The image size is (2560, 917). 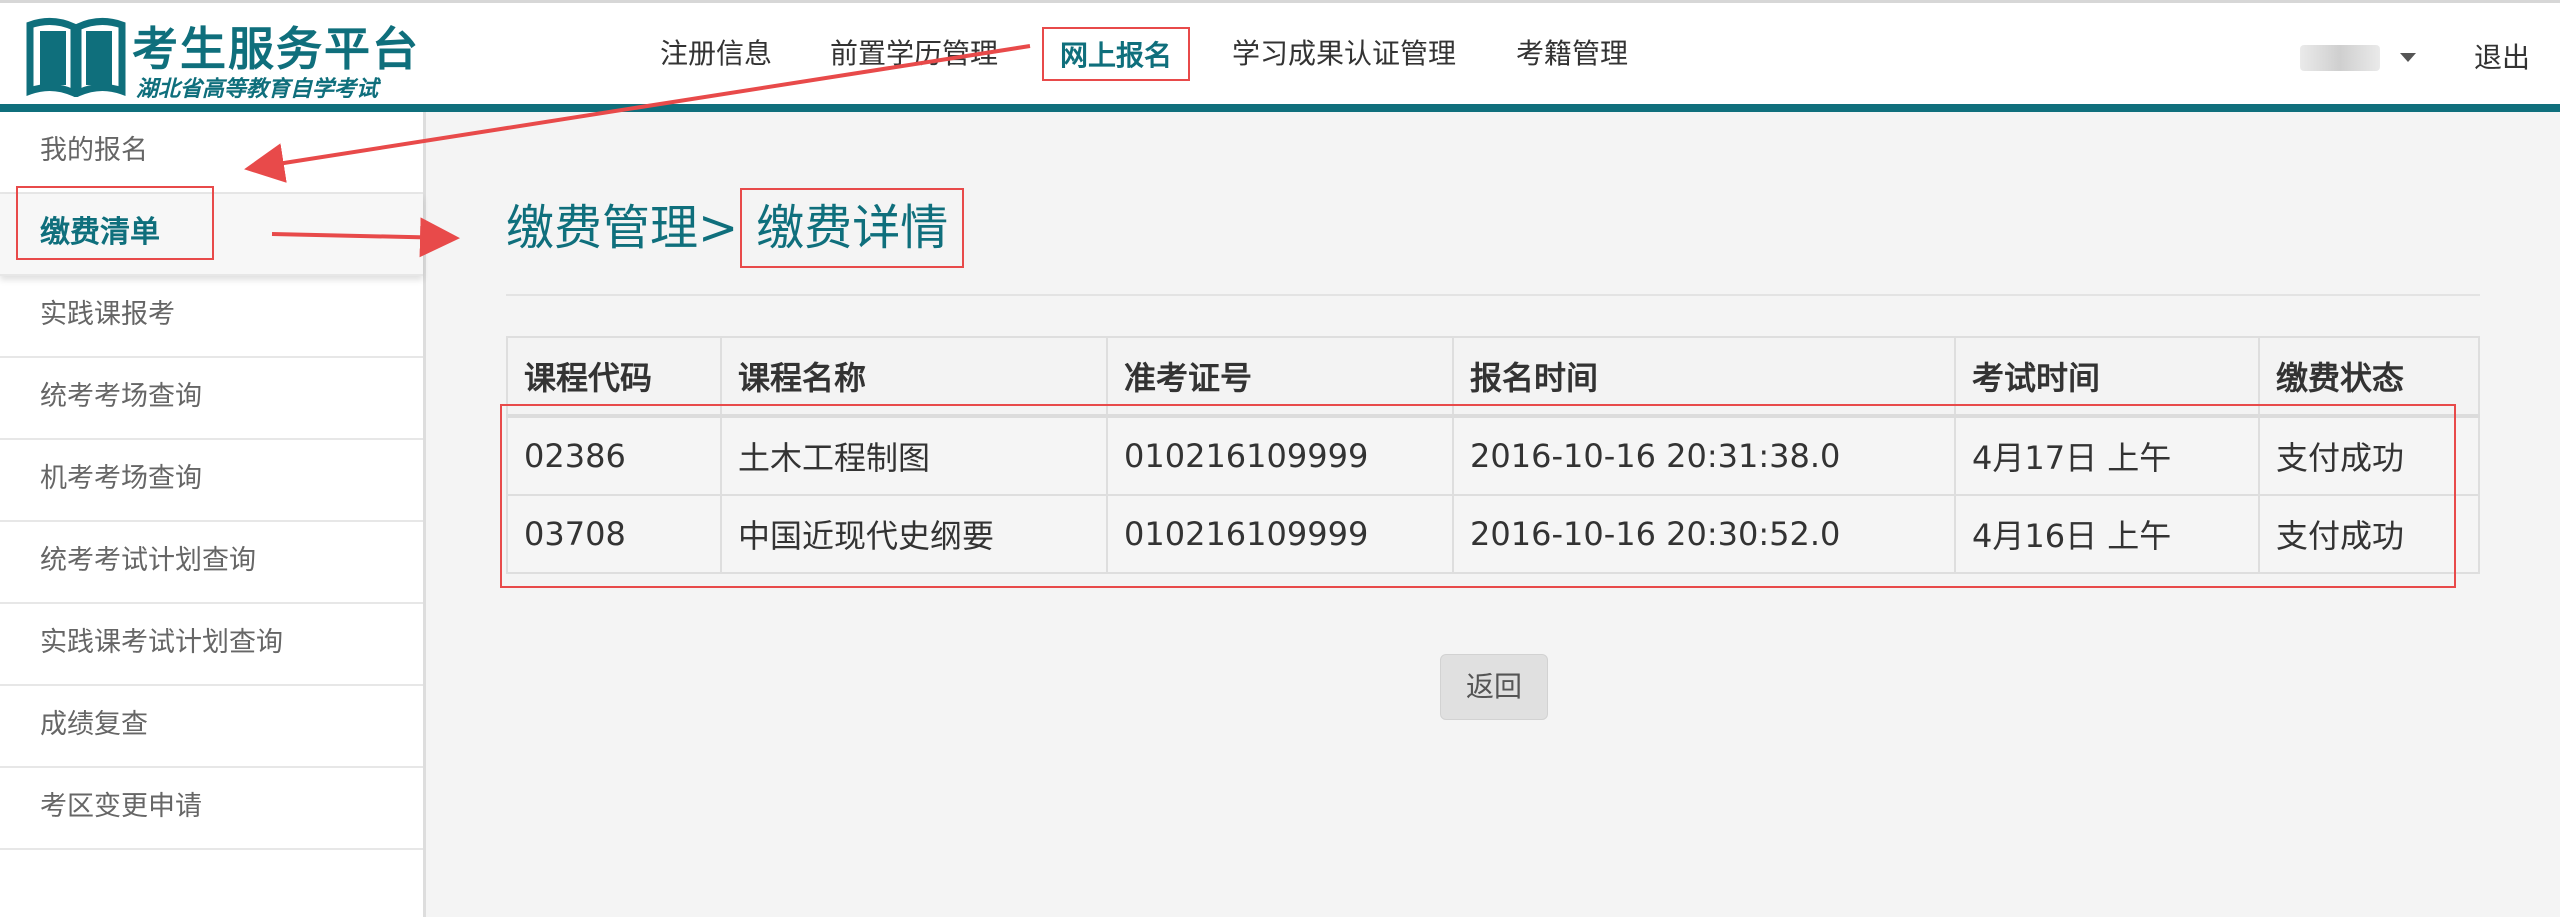 What do you see at coordinates (257, 89) in the screenshot?
I see `logo-subtitle: 湖北省高等教育自学考试` at bounding box center [257, 89].